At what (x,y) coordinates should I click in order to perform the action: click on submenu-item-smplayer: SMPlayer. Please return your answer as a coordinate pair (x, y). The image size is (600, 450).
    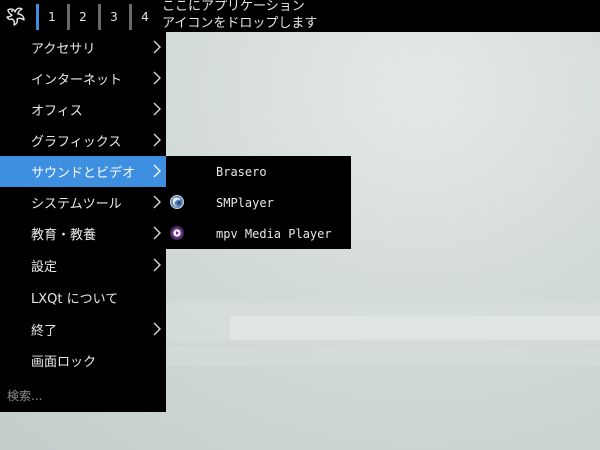
    Looking at the image, I should click on (258, 202).